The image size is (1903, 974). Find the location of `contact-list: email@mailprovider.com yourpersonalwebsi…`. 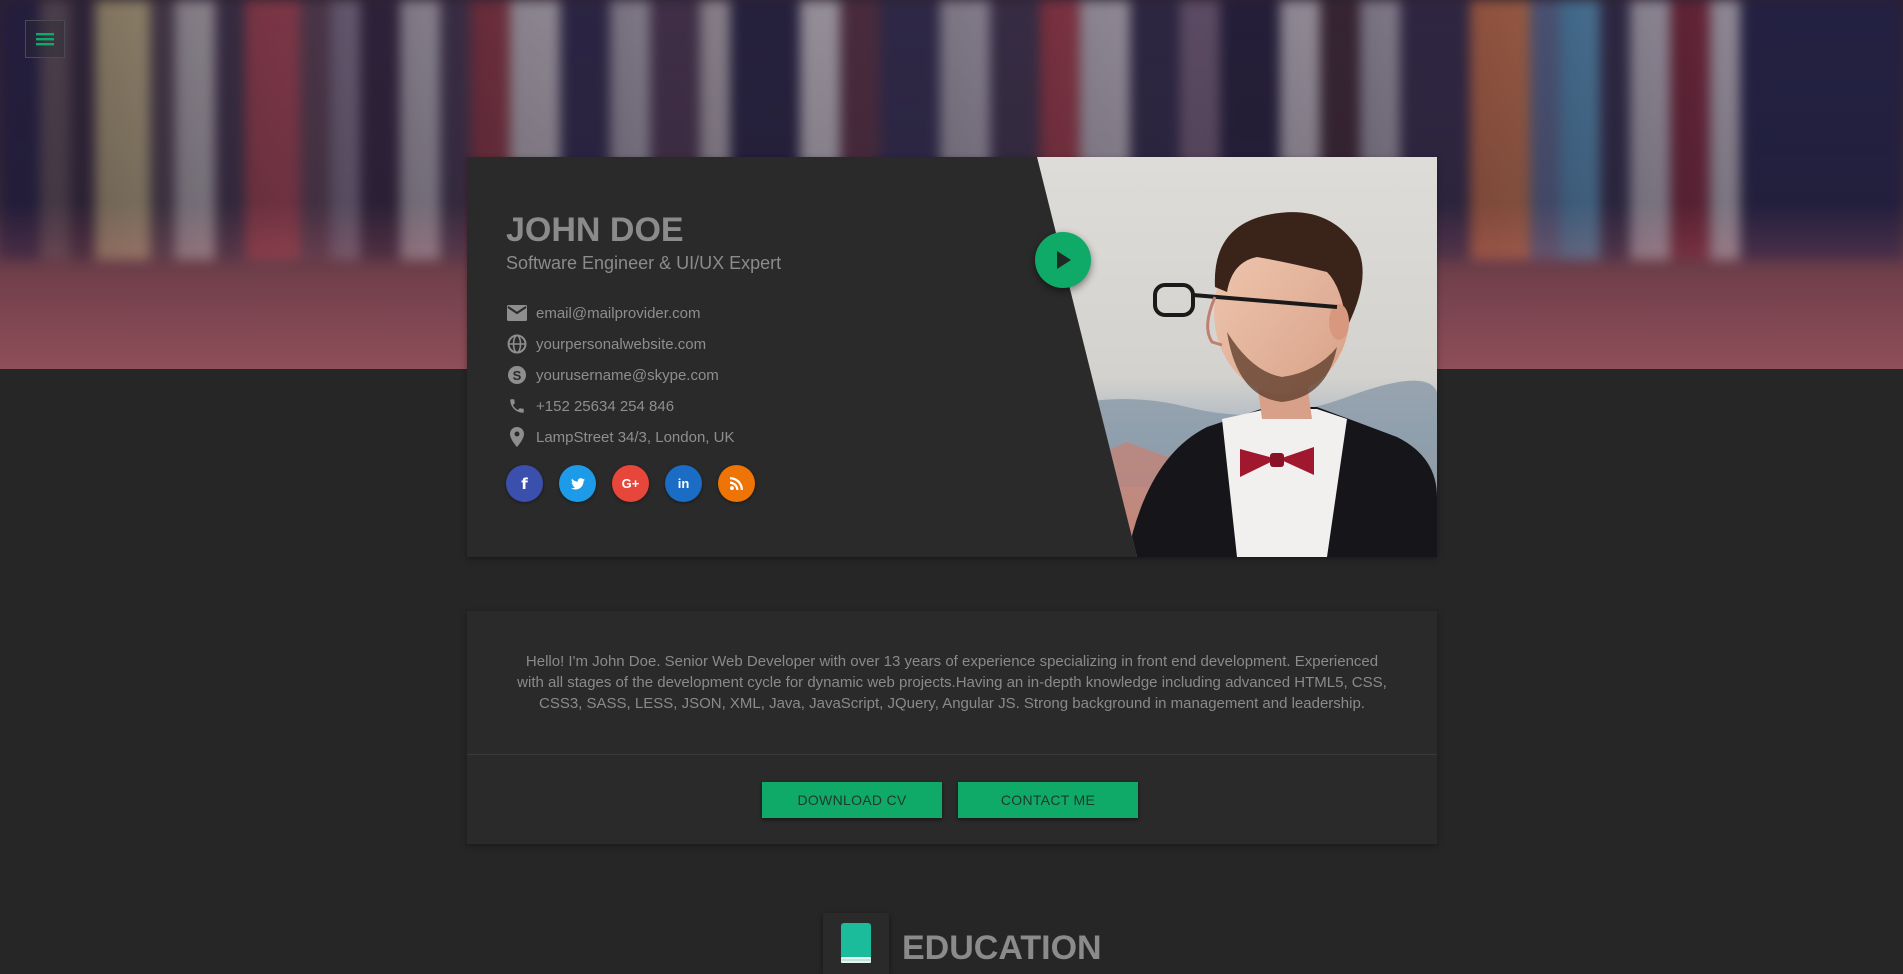

contact-list: email@mailprovider.com yourpersonalwebsi… is located at coordinates (620, 376).